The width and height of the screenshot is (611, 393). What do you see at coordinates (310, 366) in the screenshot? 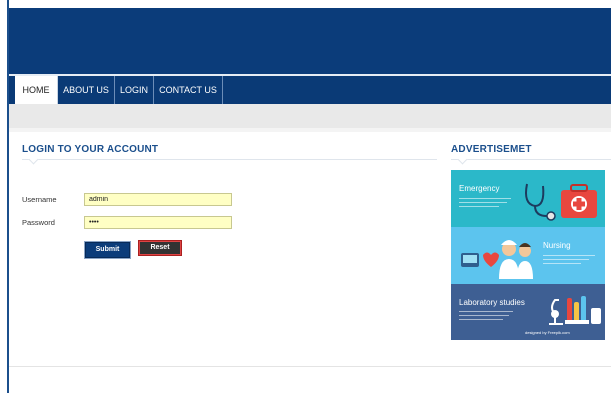
I see `footer-divider` at bounding box center [310, 366].